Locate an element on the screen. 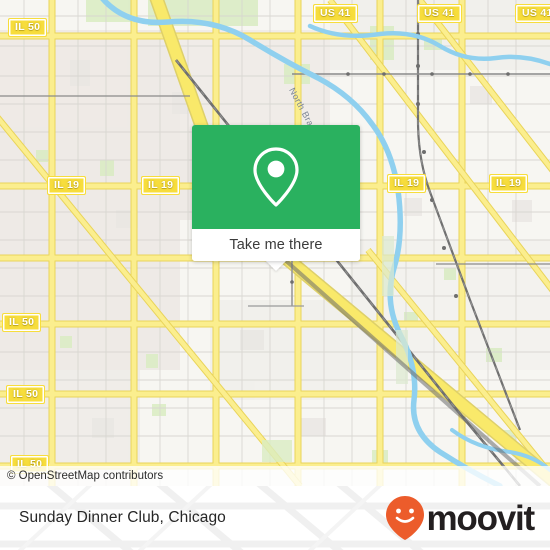  road-shield-il-19-a: IL 19 is located at coordinates (67, 185).